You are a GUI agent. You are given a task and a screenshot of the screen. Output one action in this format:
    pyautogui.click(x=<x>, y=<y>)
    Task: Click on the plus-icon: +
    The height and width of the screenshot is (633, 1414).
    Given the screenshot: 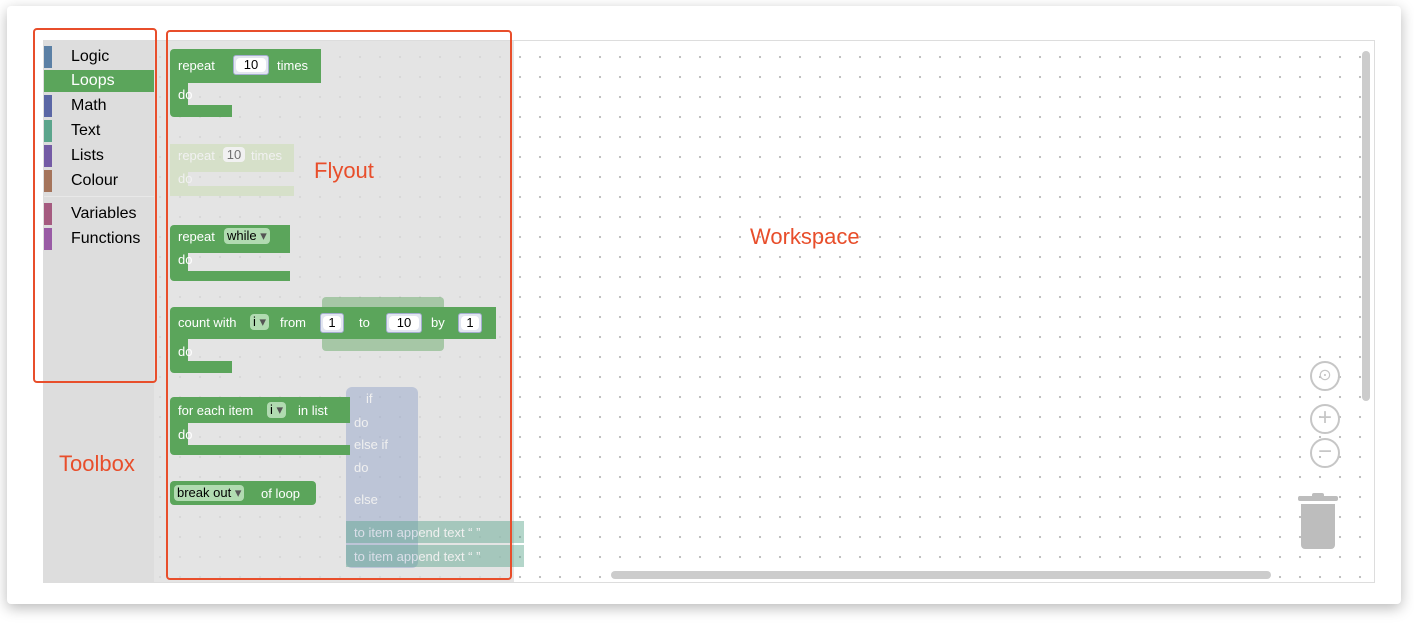 What is the action you would take?
    pyautogui.click(x=1325, y=419)
    